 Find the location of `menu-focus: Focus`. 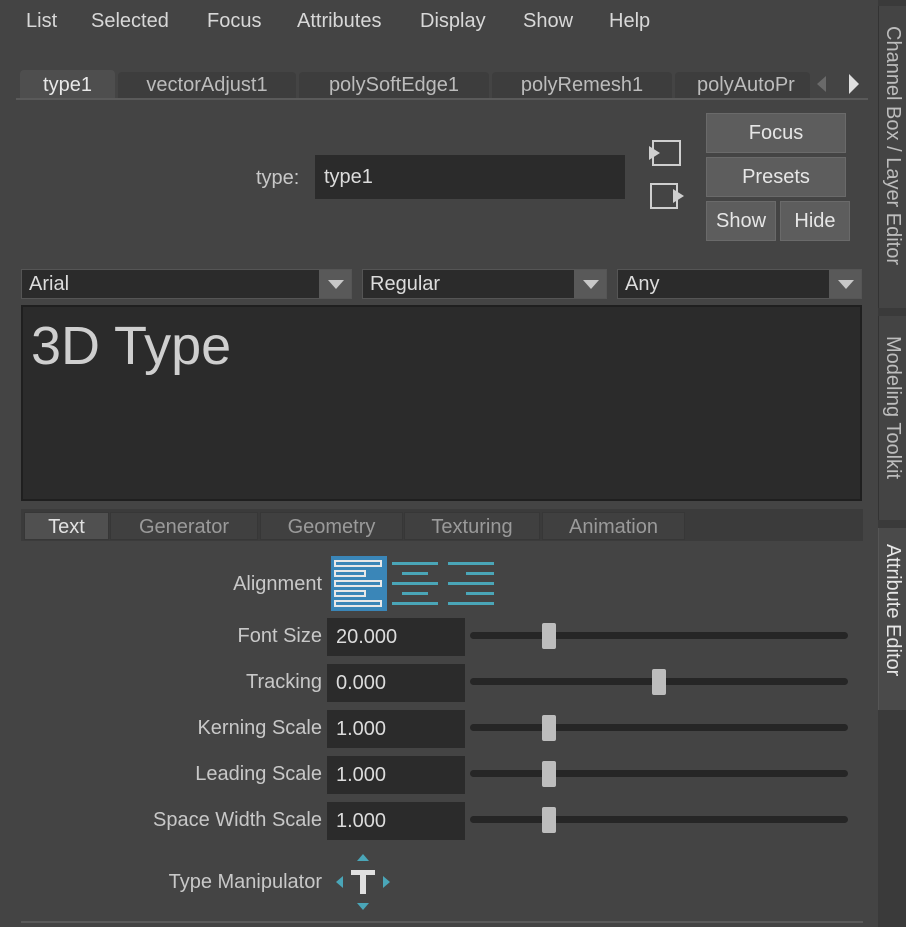

menu-focus: Focus is located at coordinates (234, 21).